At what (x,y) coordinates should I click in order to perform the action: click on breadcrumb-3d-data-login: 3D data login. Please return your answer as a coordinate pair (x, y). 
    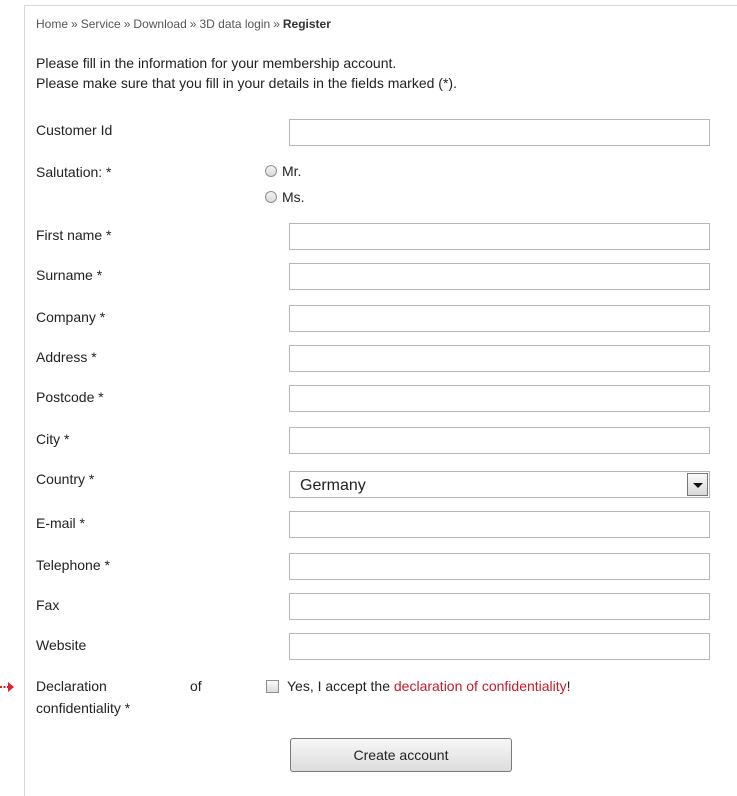
    Looking at the image, I should click on (234, 24).